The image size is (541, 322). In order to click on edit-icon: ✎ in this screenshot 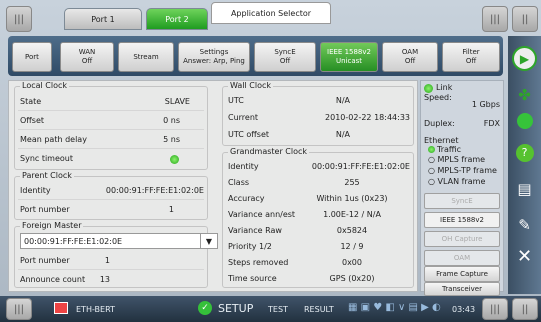, I will do `click(524, 224)`.